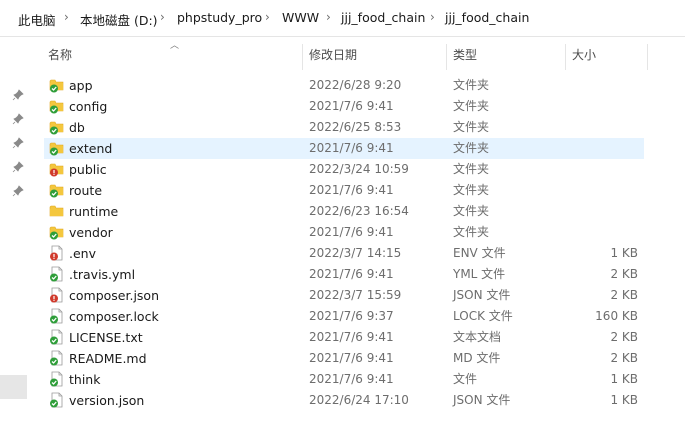  Describe the element at coordinates (359, 169) in the screenshot. I see `file-modified-date: 2022/3/24 10:59` at that location.